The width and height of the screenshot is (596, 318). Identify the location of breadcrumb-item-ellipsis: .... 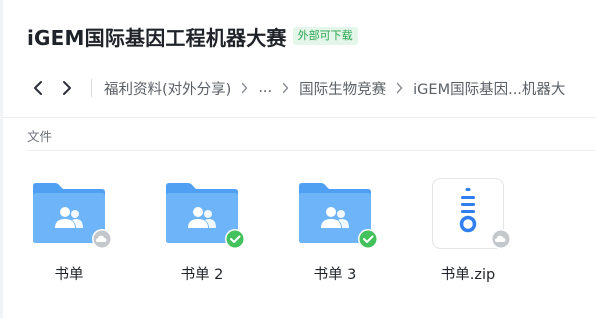
(265, 88).